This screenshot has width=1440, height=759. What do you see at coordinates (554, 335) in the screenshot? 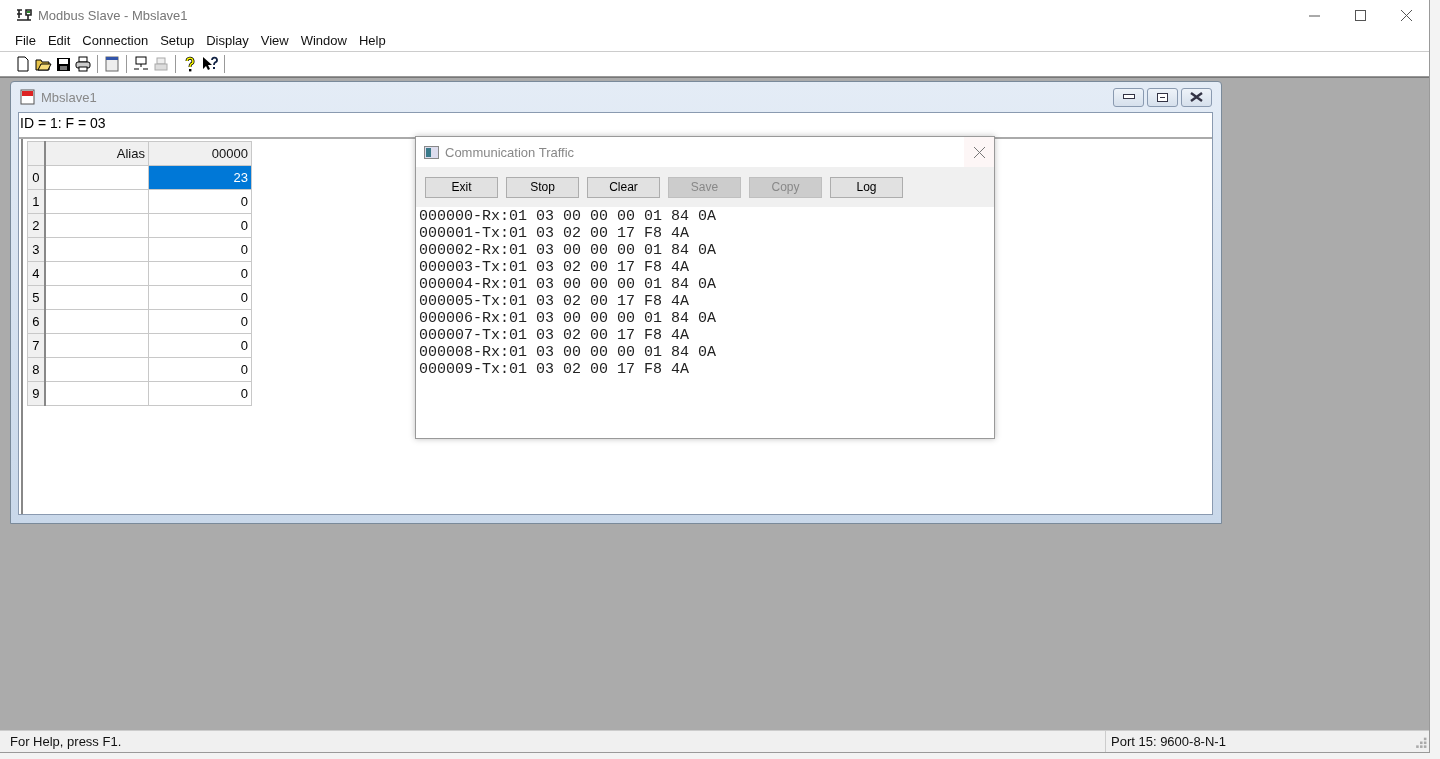
I see `traffic-log-line: 000007-Tx:01 03 02 00 17 F8 4A` at bounding box center [554, 335].